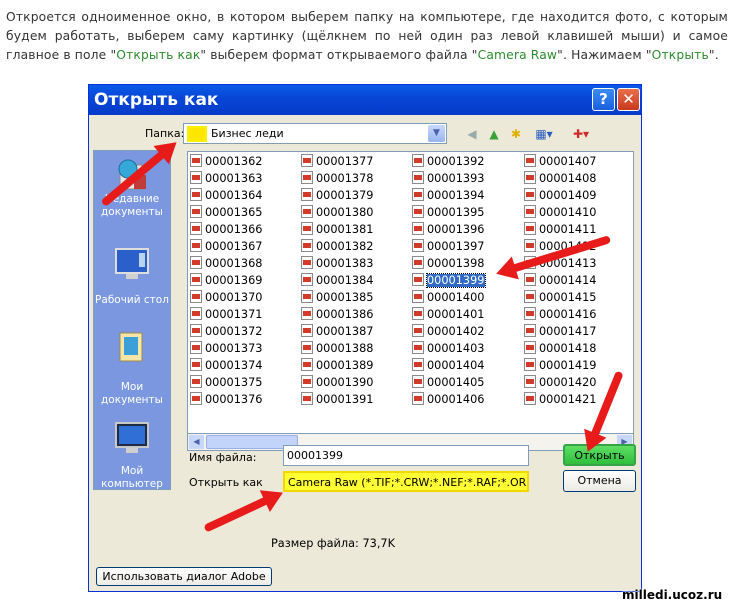  Describe the element at coordinates (337, 383) in the screenshot. I see `file-item: 00001390` at that location.